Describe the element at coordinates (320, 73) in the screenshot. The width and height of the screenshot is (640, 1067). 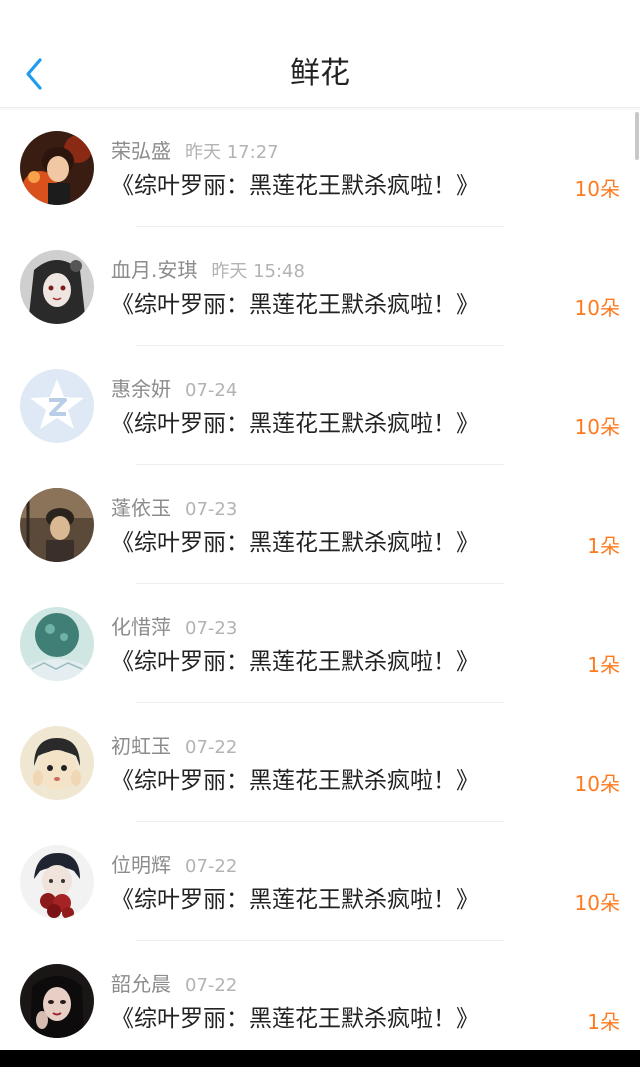
I see `page-title: 鲜花` at that location.